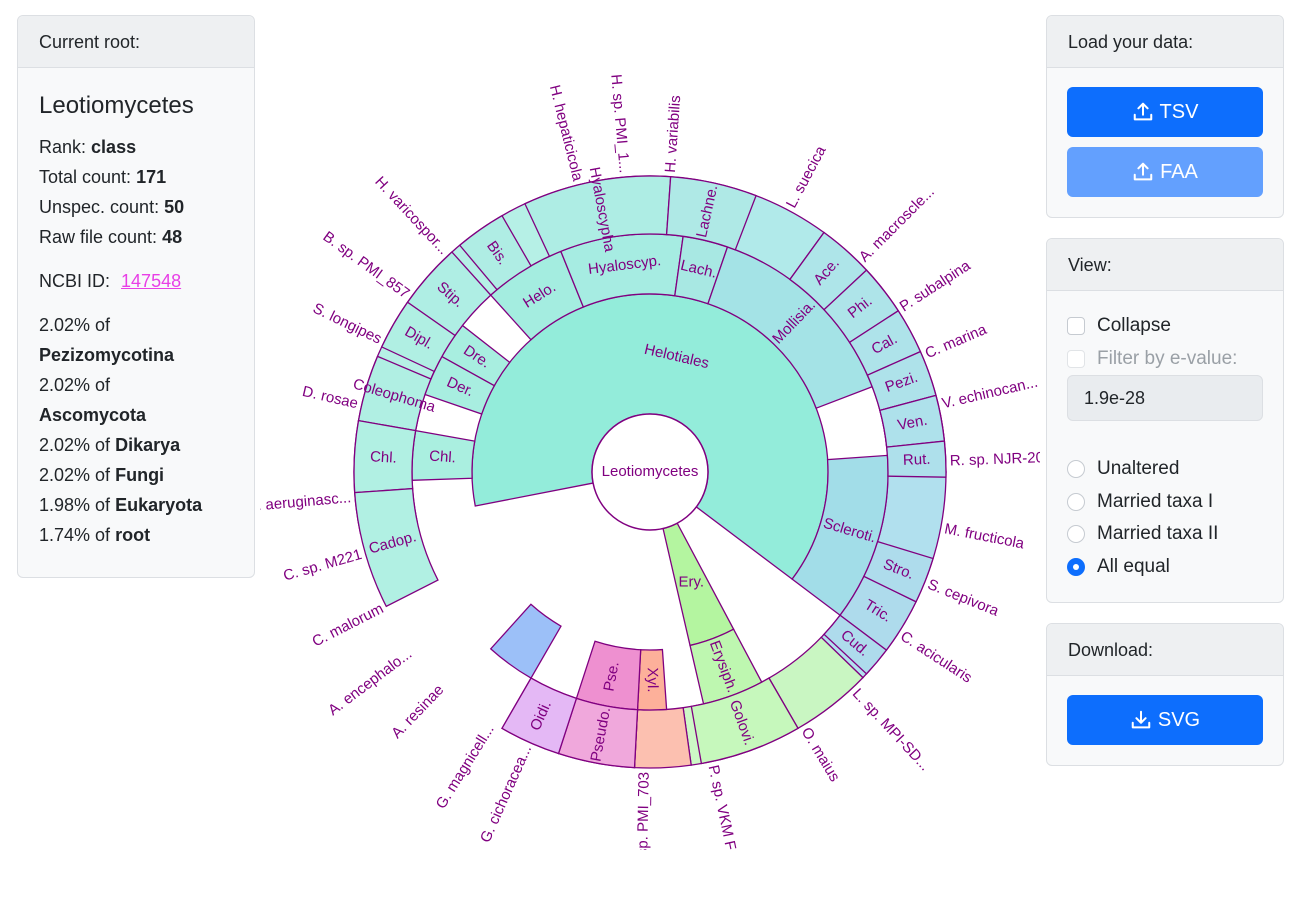 This screenshot has width=1297, height=897. Describe the element at coordinates (111, 237) in the screenshot. I see `raw-file-count-row: Raw file count: 48` at that location.